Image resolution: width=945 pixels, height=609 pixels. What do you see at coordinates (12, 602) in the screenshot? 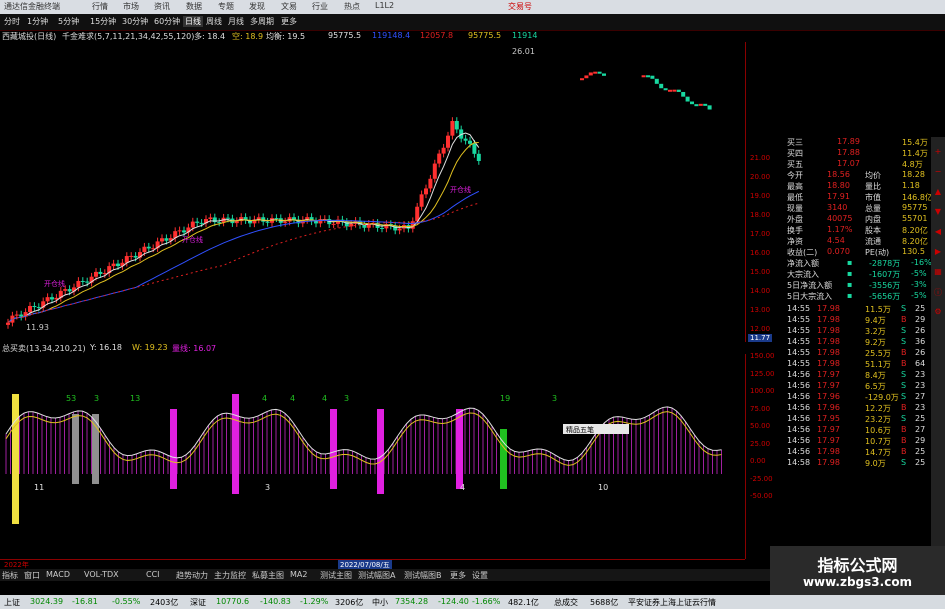
I see `sh-label: 上证` at bounding box center [12, 602].